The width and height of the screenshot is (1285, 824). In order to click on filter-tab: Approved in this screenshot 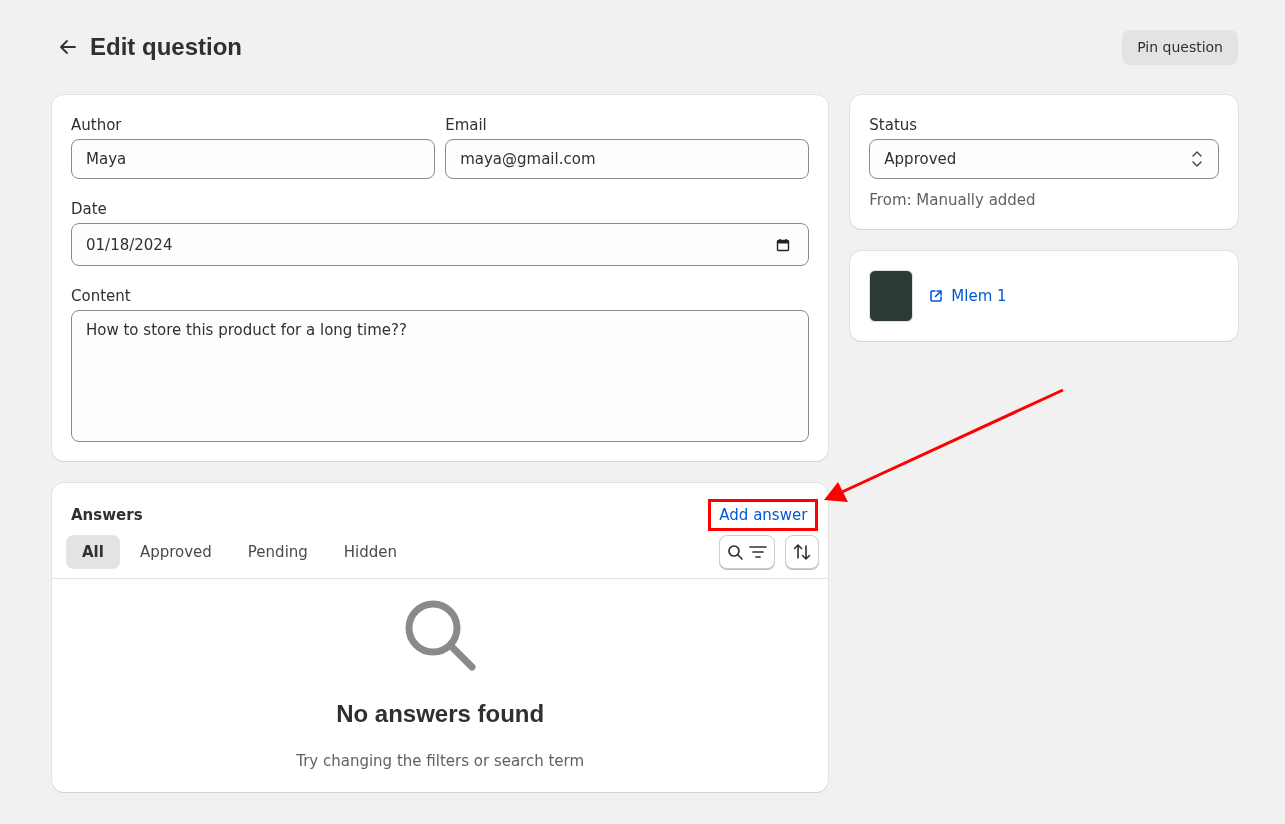, I will do `click(175, 552)`.